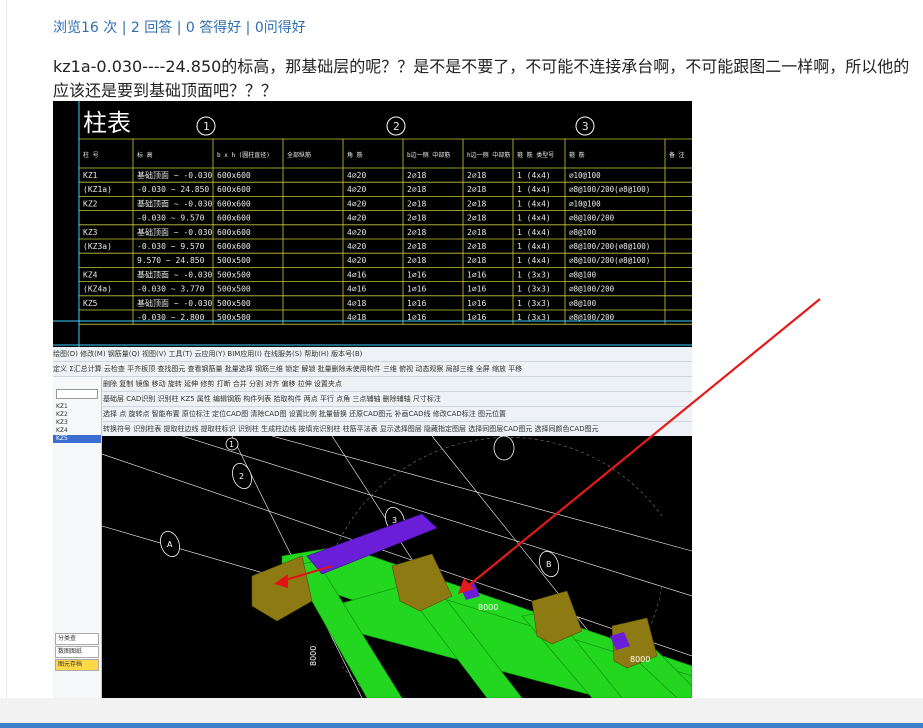  Describe the element at coordinates (97, 289) in the screenshot. I see `table-cell: (KZ4a)` at that location.